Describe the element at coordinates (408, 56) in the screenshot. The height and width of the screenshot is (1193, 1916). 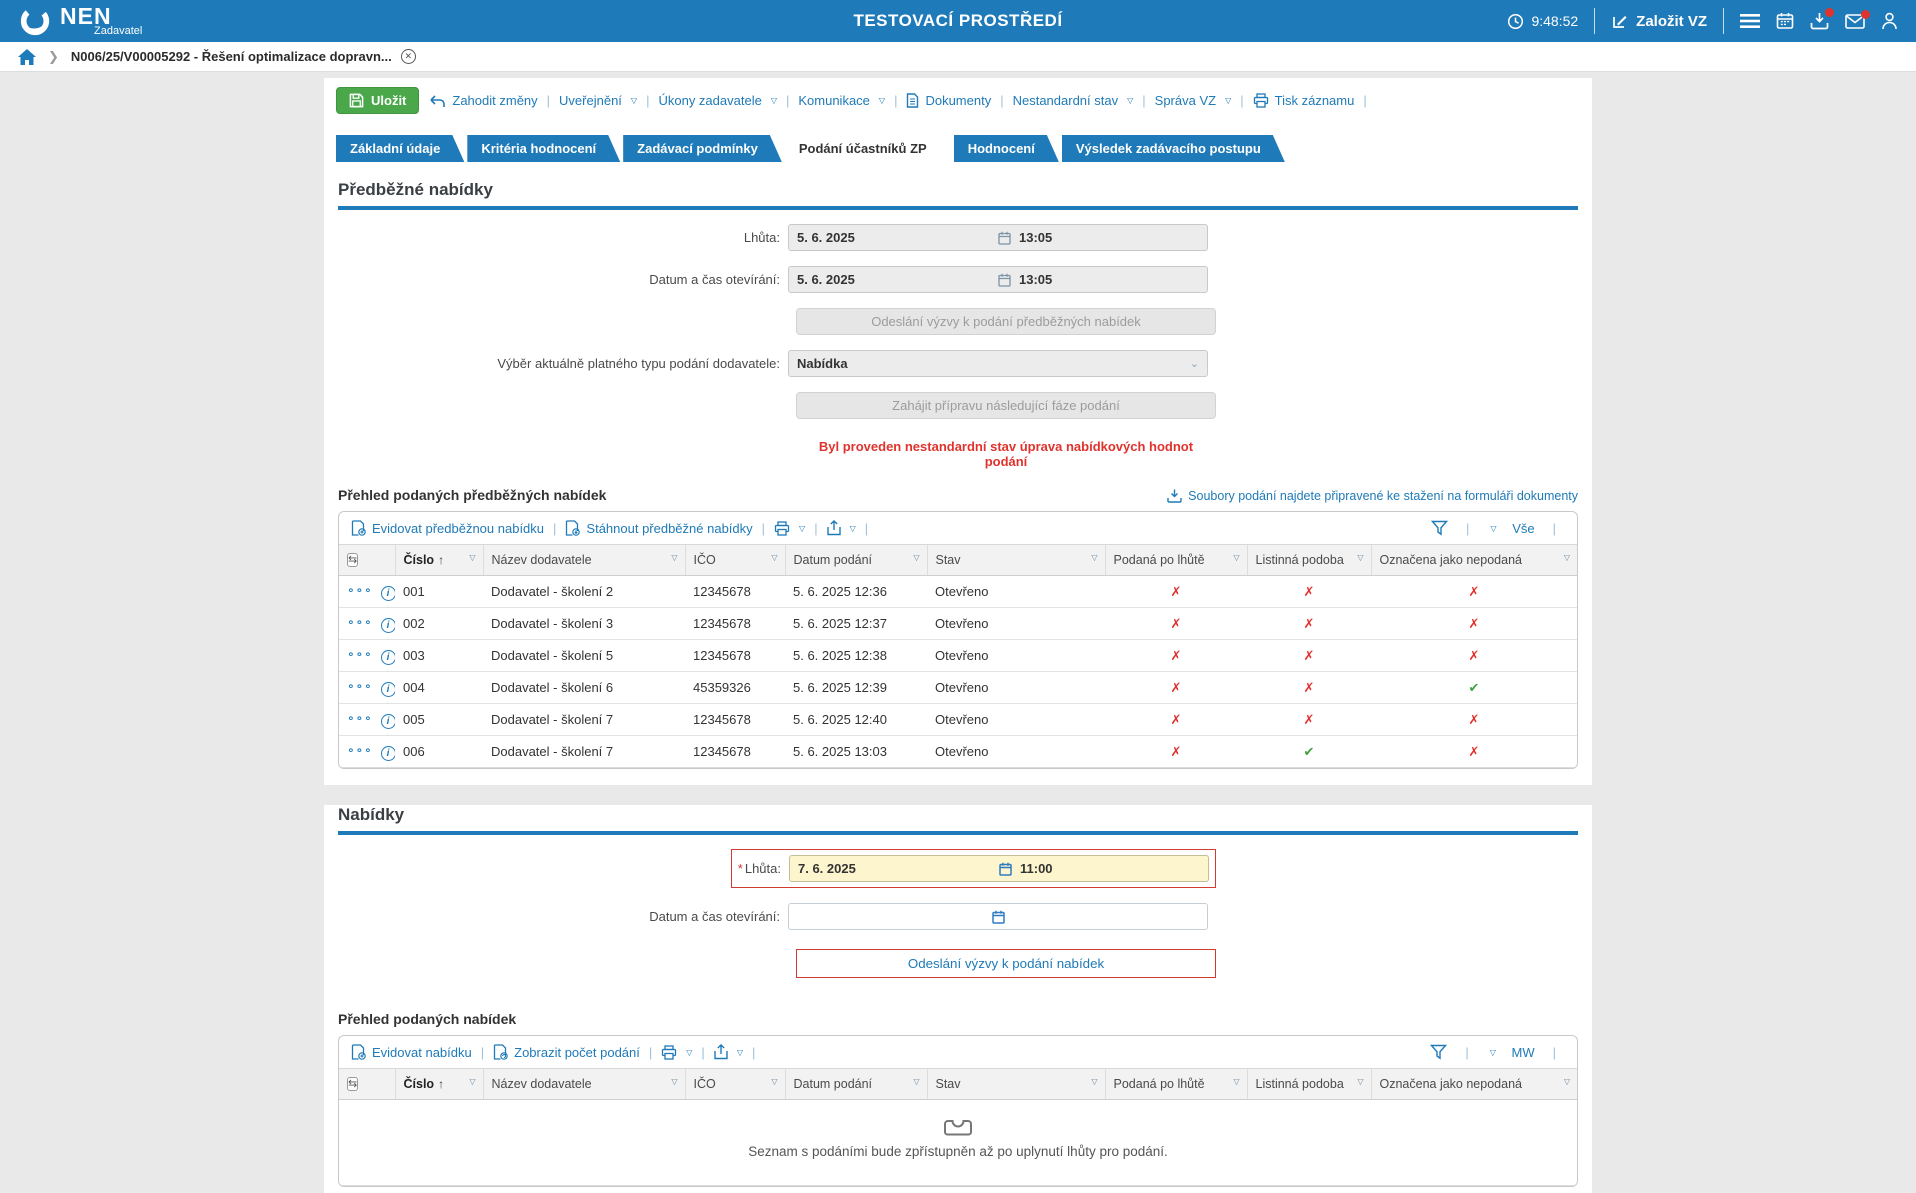
I see `close-tab-icon: ✕` at that location.